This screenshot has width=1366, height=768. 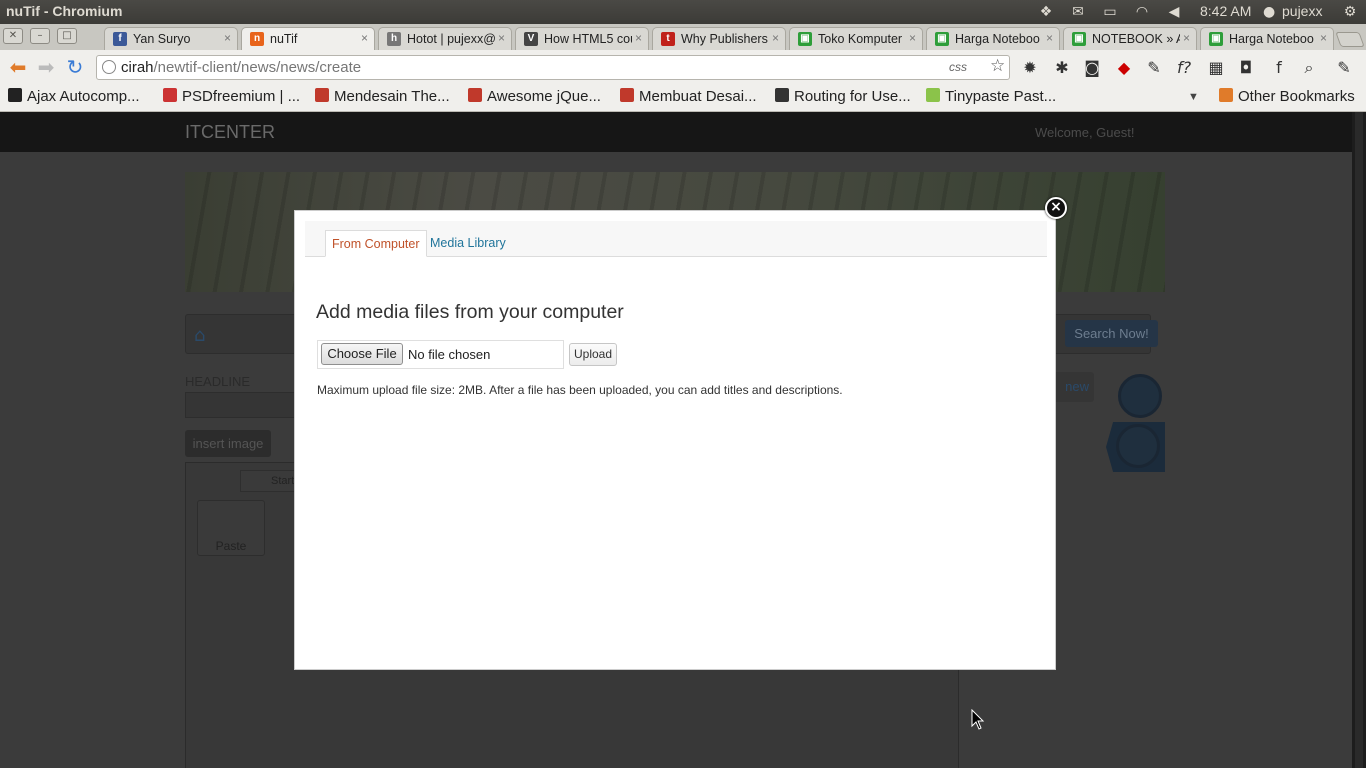 I want to click on extension-camera-icon: ◙, so click(x=1092, y=68).